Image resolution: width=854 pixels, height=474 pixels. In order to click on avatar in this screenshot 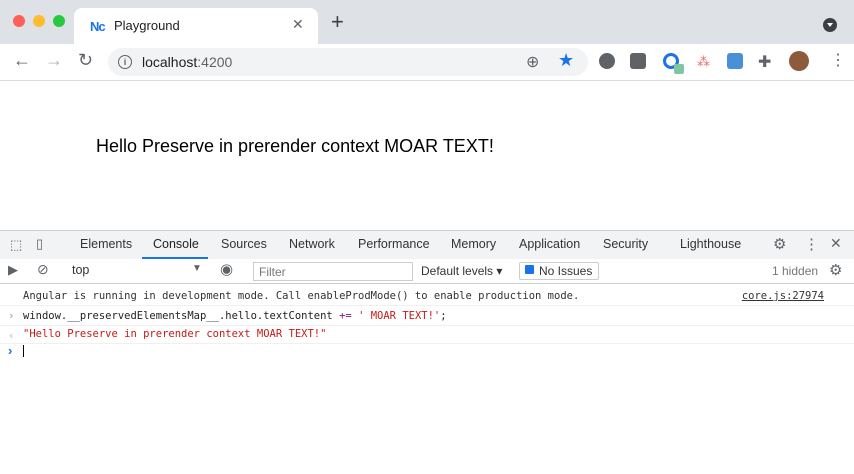, I will do `click(799, 61)`.